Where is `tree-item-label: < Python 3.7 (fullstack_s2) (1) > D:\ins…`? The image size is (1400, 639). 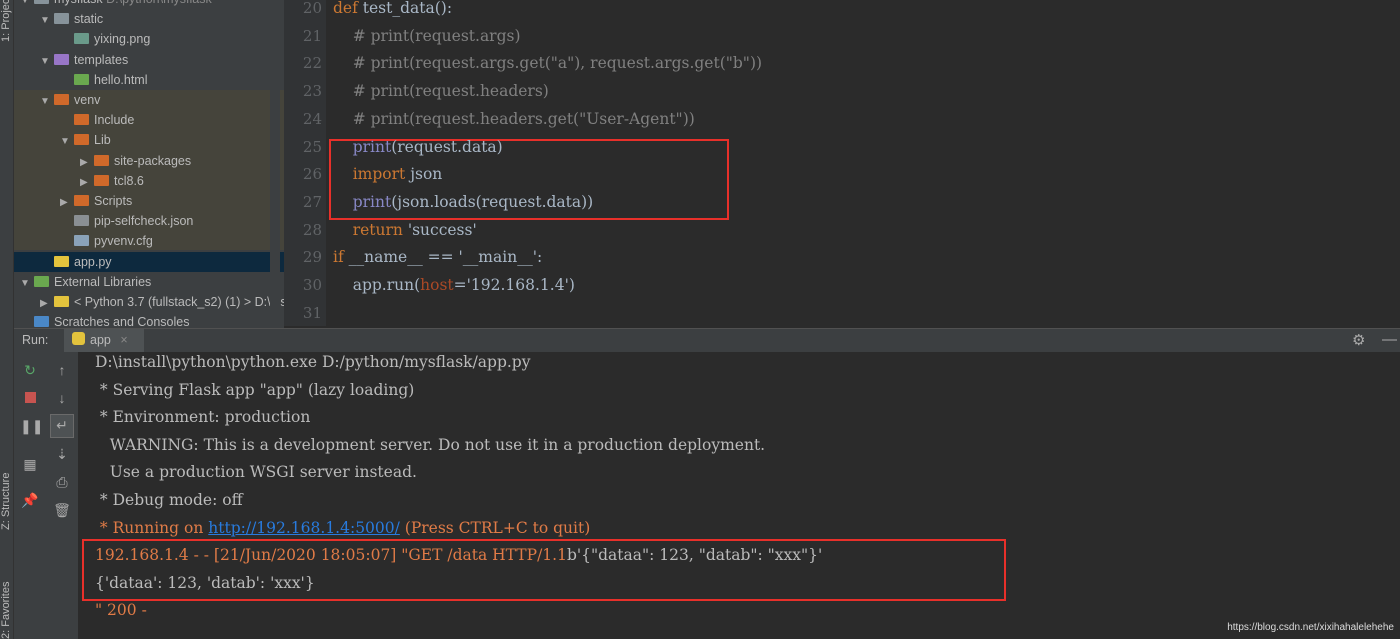
tree-item-label: < Python 3.7 (fullstack_s2) (1) > D:\ins… is located at coordinates (179, 302).